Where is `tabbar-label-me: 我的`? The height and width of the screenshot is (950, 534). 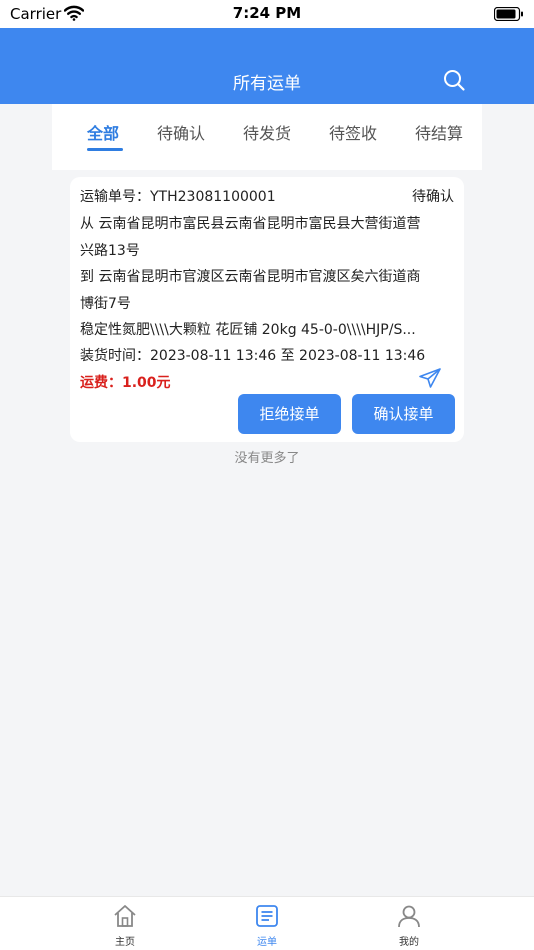 tabbar-label-me: 我的 is located at coordinates (409, 942).